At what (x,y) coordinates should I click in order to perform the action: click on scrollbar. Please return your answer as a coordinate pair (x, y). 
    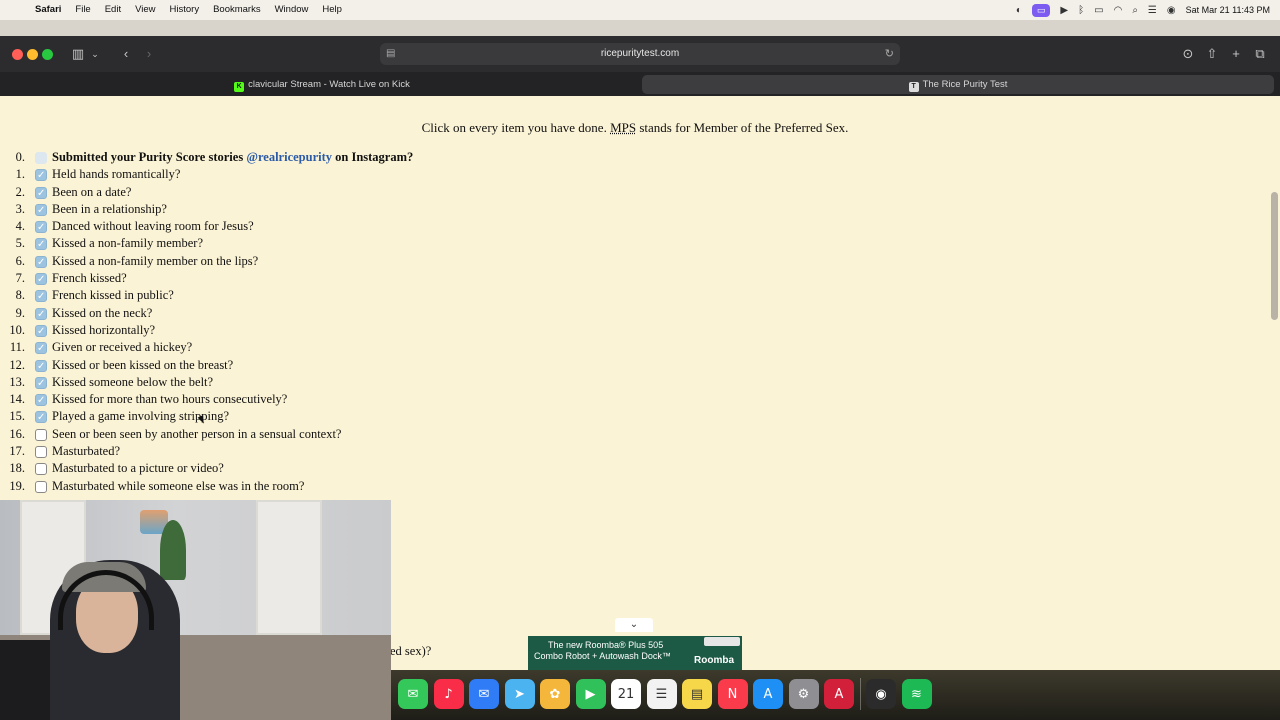
    Looking at the image, I should click on (1274, 256).